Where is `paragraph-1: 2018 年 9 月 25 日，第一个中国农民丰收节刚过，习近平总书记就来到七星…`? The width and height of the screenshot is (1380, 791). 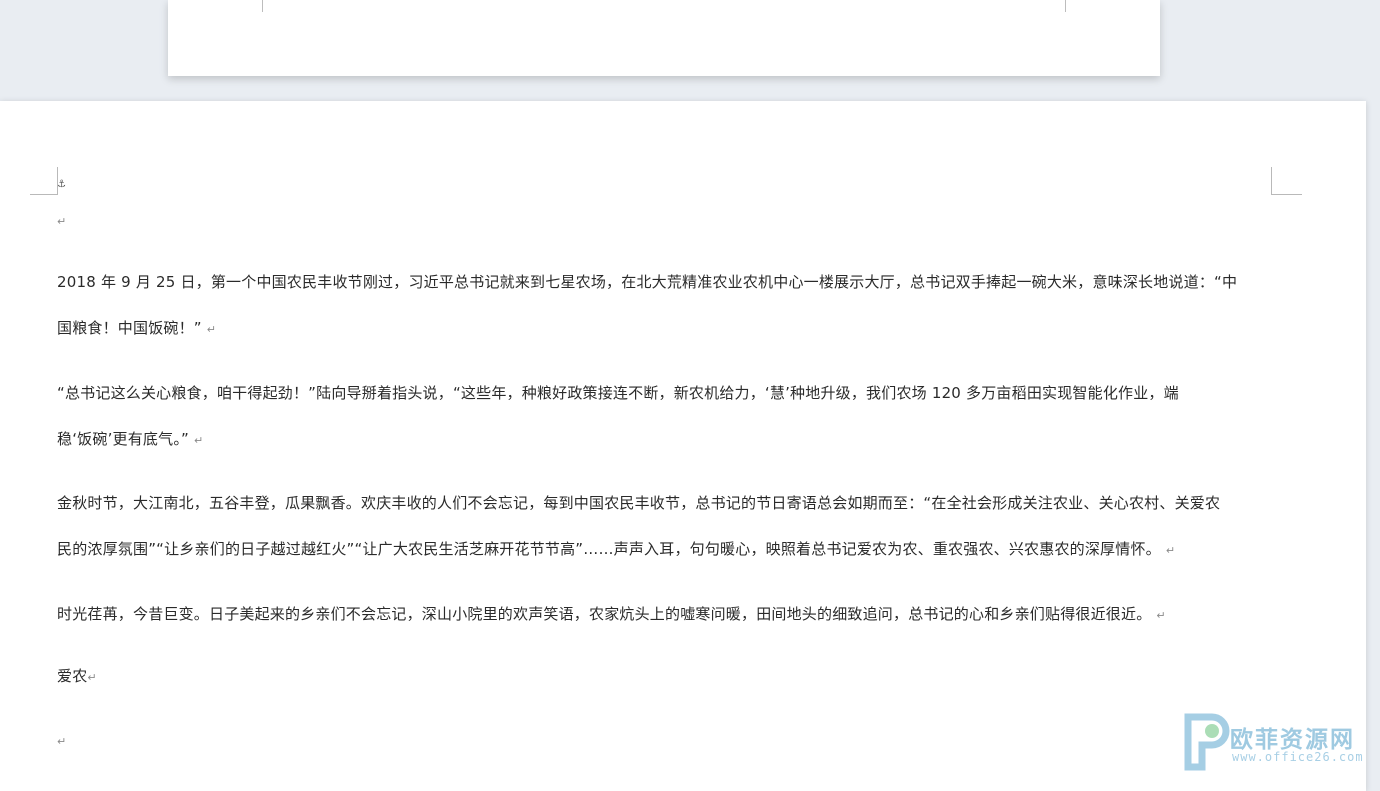 paragraph-1: 2018 年 9 月 25 日，第一个中国农民丰收节刚过，习近平总书记就来到七星… is located at coordinates (666, 305).